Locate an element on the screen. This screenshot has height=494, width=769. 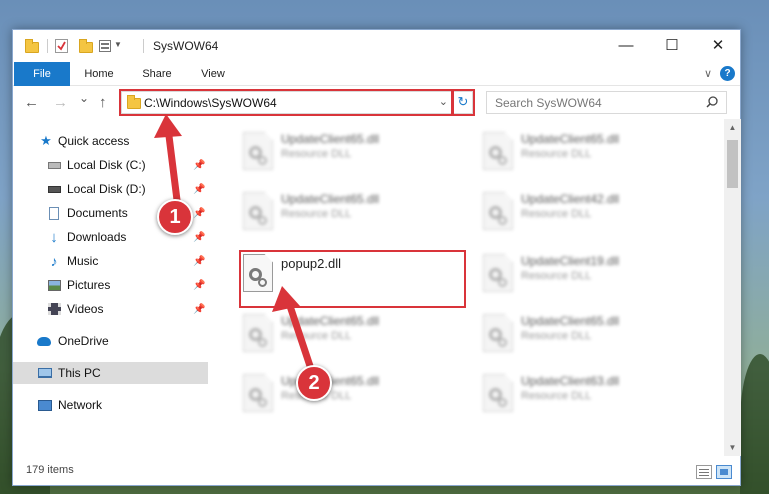
title-bar: ▼ SysWOW64 — ☐ ✕ is located at coordinates (376, 46).